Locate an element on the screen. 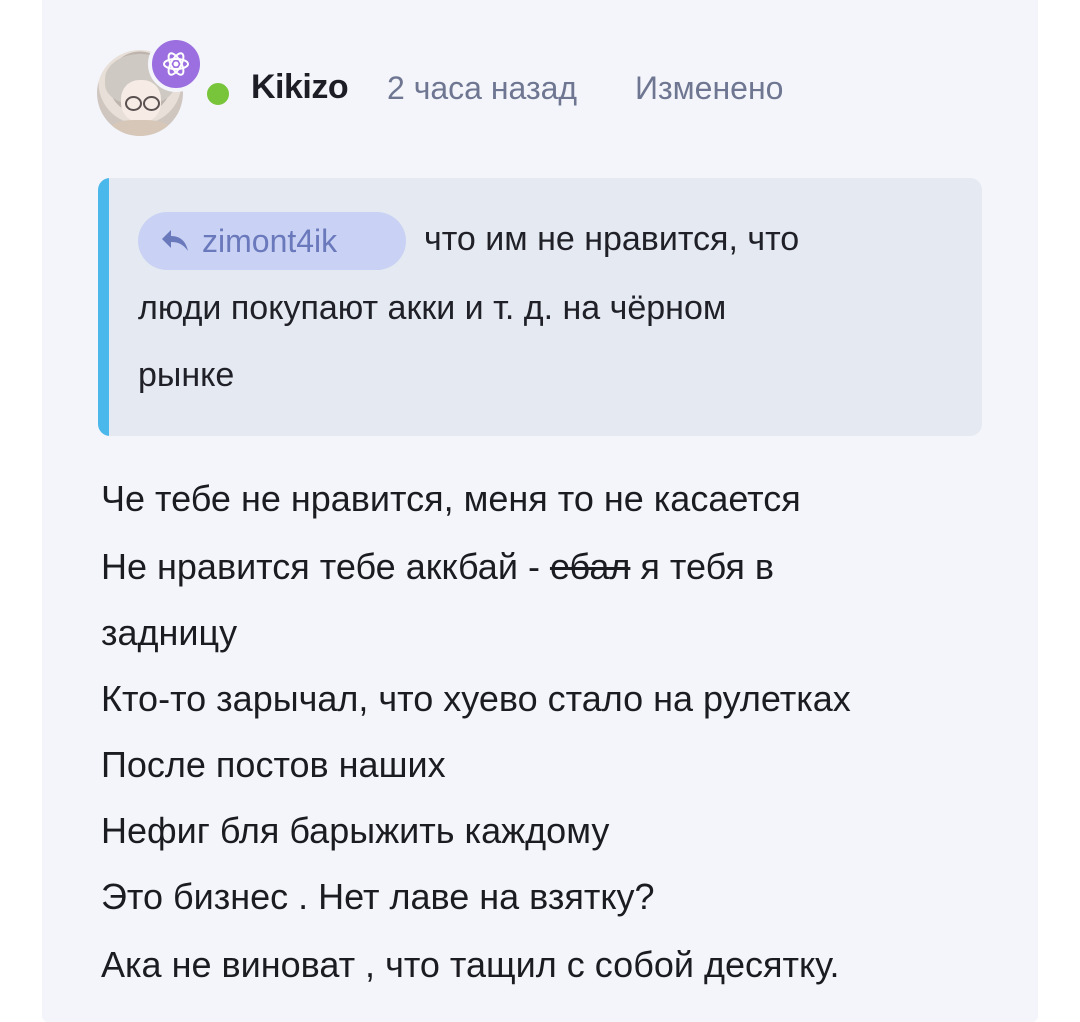  online-status-dot is located at coordinates (218, 94).